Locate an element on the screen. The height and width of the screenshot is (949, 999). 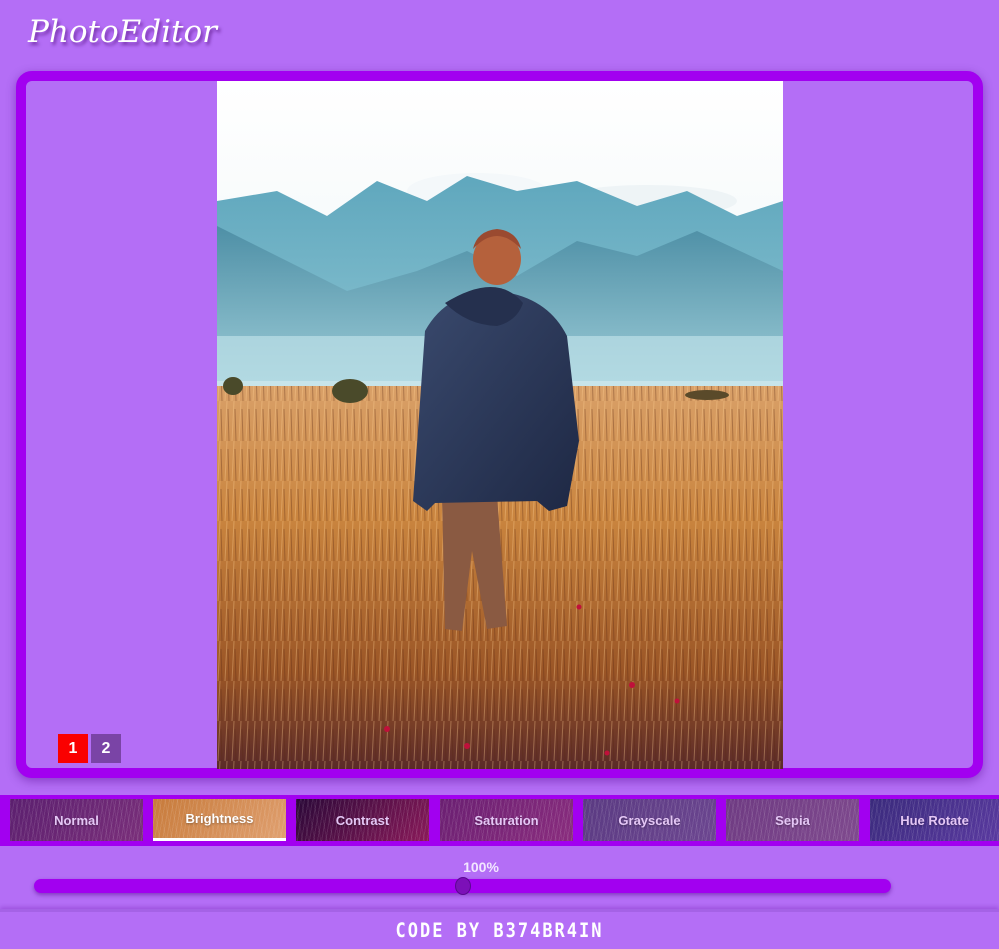
page-2-button: 2 is located at coordinates (106, 748).